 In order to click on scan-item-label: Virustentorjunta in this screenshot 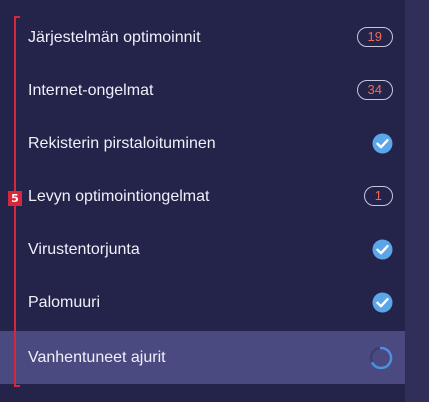, I will do `click(84, 249)`.